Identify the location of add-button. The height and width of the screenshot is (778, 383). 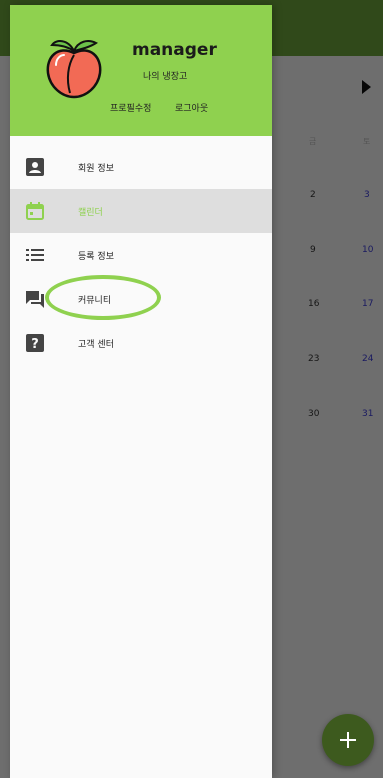
(348, 740).